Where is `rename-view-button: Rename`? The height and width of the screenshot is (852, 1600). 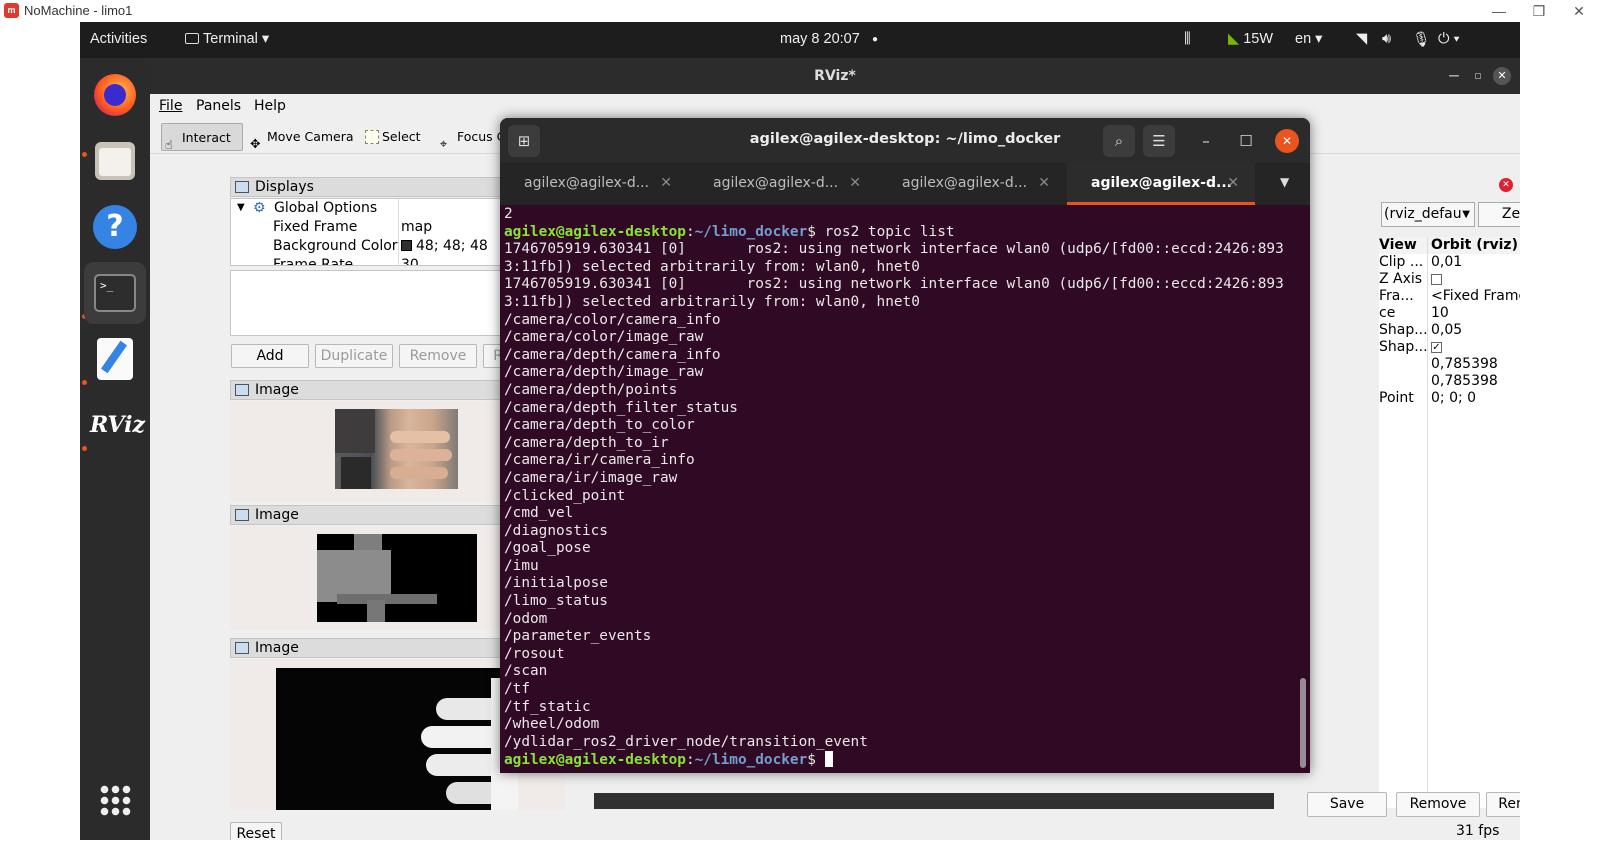 rename-view-button: Rename is located at coordinates (1503, 804).